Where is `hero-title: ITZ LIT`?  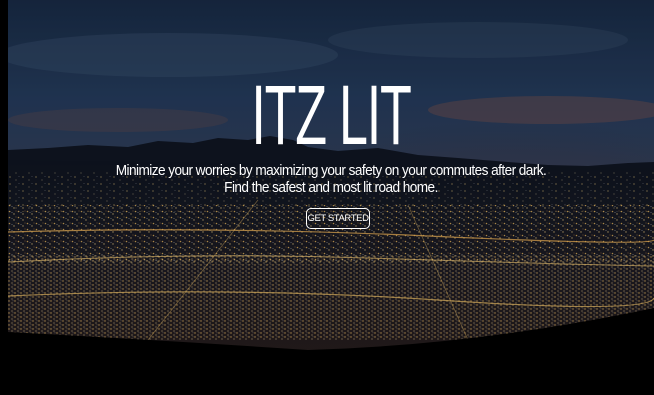 hero-title: ITZ LIT is located at coordinates (331, 115).